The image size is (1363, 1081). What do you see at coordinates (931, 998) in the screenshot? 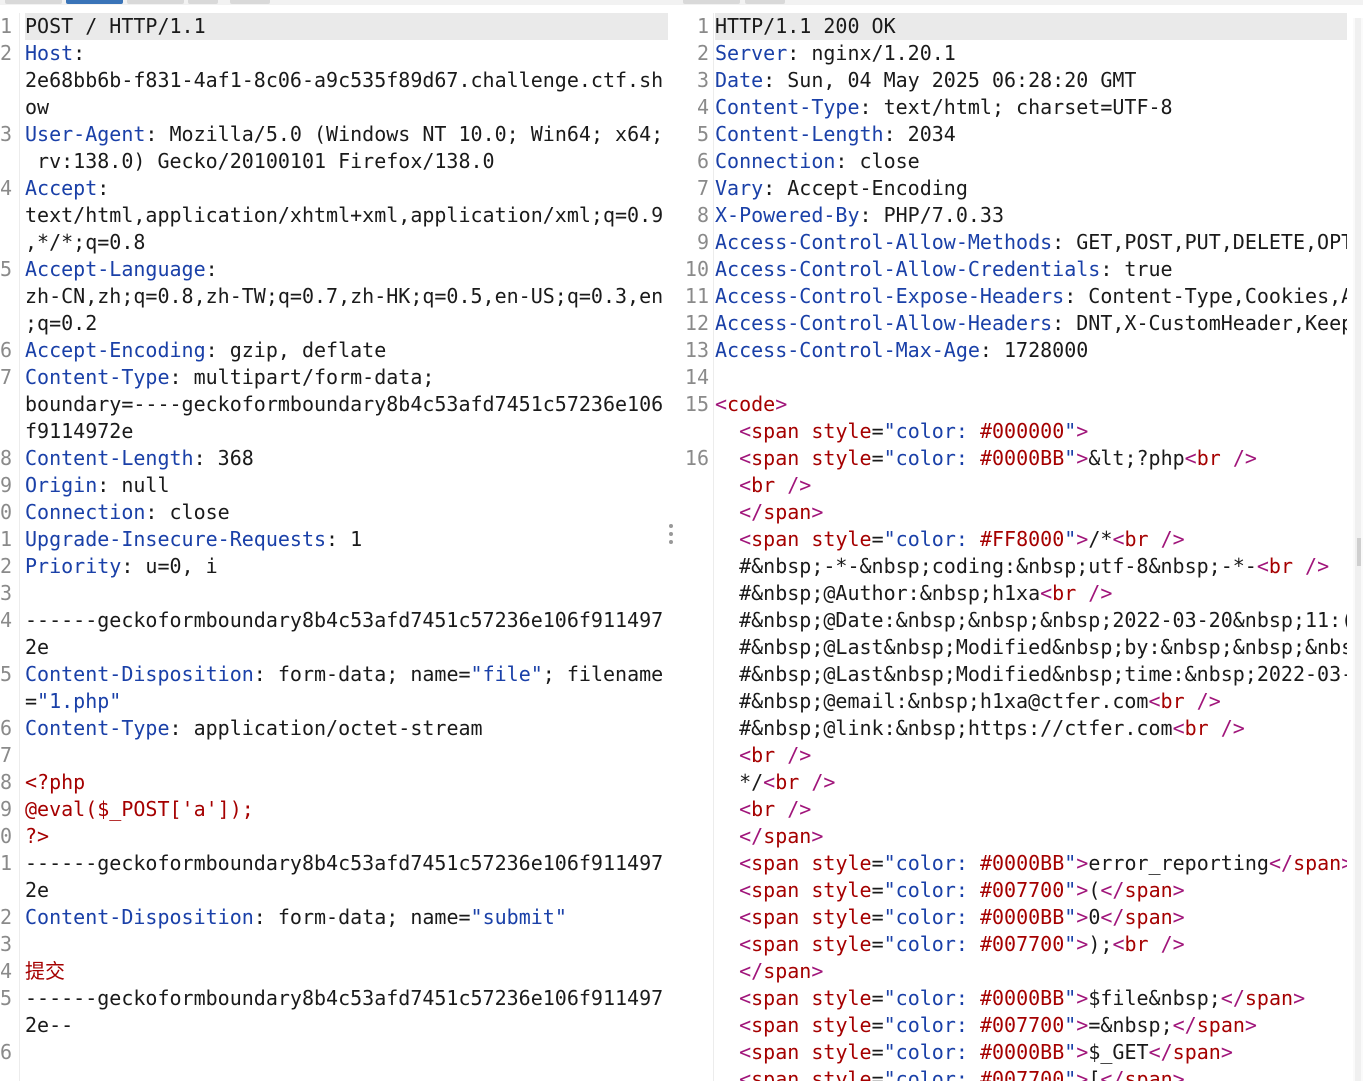
I see `code-token: "color:` at bounding box center [931, 998].